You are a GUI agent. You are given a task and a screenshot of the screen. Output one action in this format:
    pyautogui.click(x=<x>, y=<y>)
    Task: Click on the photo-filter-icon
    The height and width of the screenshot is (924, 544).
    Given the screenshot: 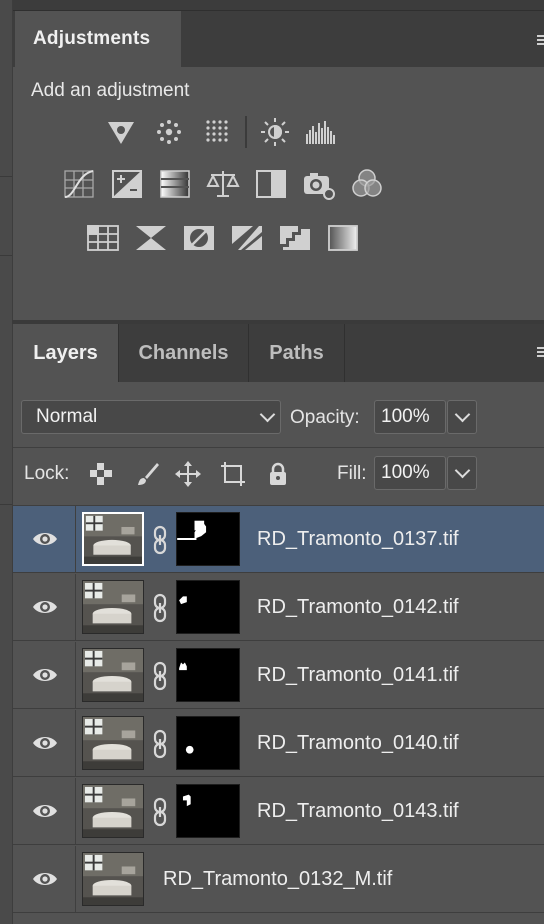 What is the action you would take?
    pyautogui.click(x=319, y=184)
    